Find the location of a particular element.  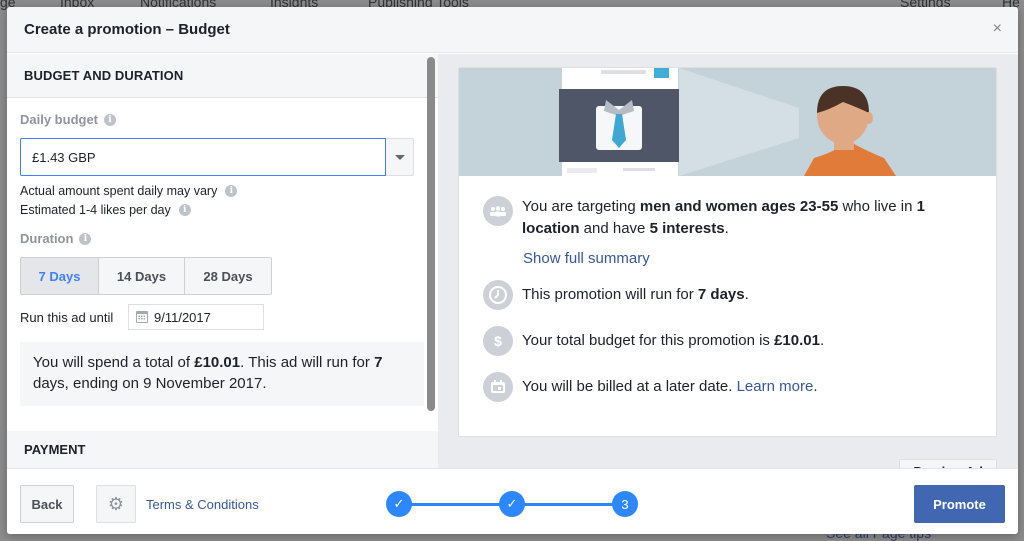

step-2-complete: ✓ is located at coordinates (512, 504).